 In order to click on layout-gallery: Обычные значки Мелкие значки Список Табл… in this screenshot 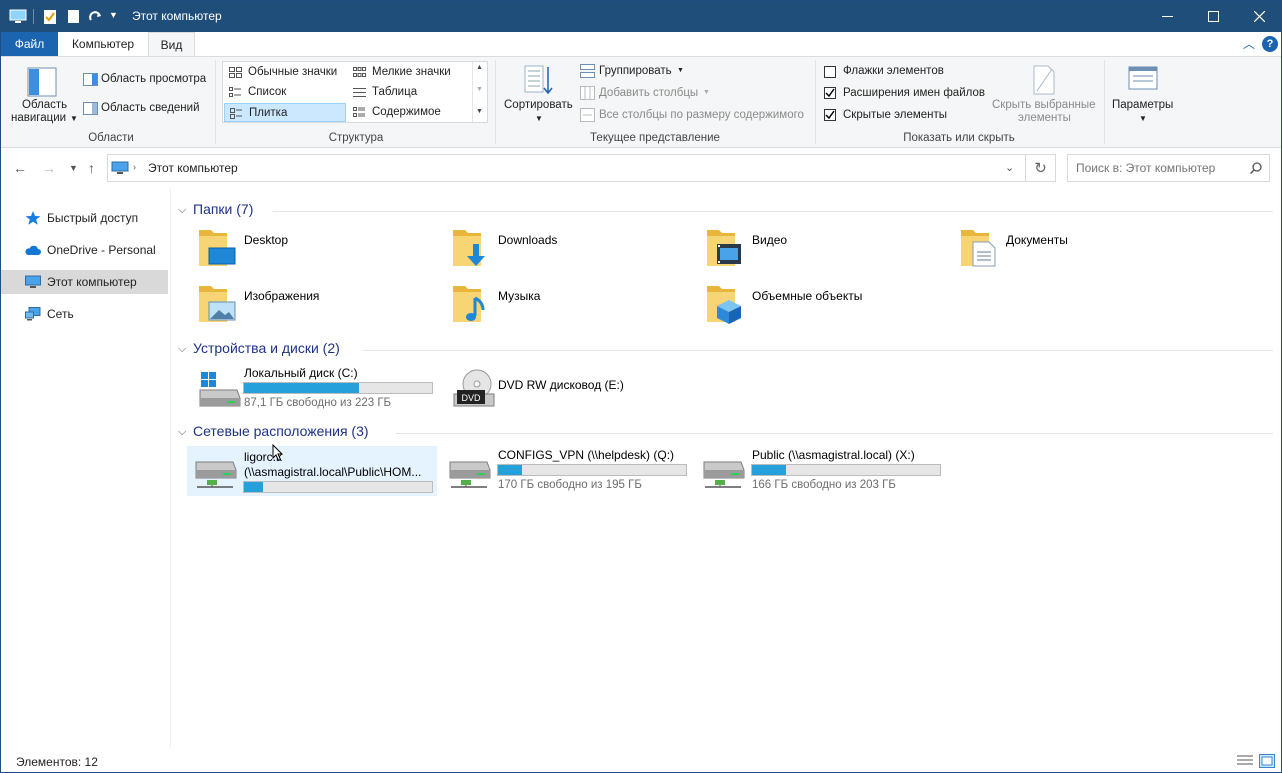, I will do `click(355, 92)`.